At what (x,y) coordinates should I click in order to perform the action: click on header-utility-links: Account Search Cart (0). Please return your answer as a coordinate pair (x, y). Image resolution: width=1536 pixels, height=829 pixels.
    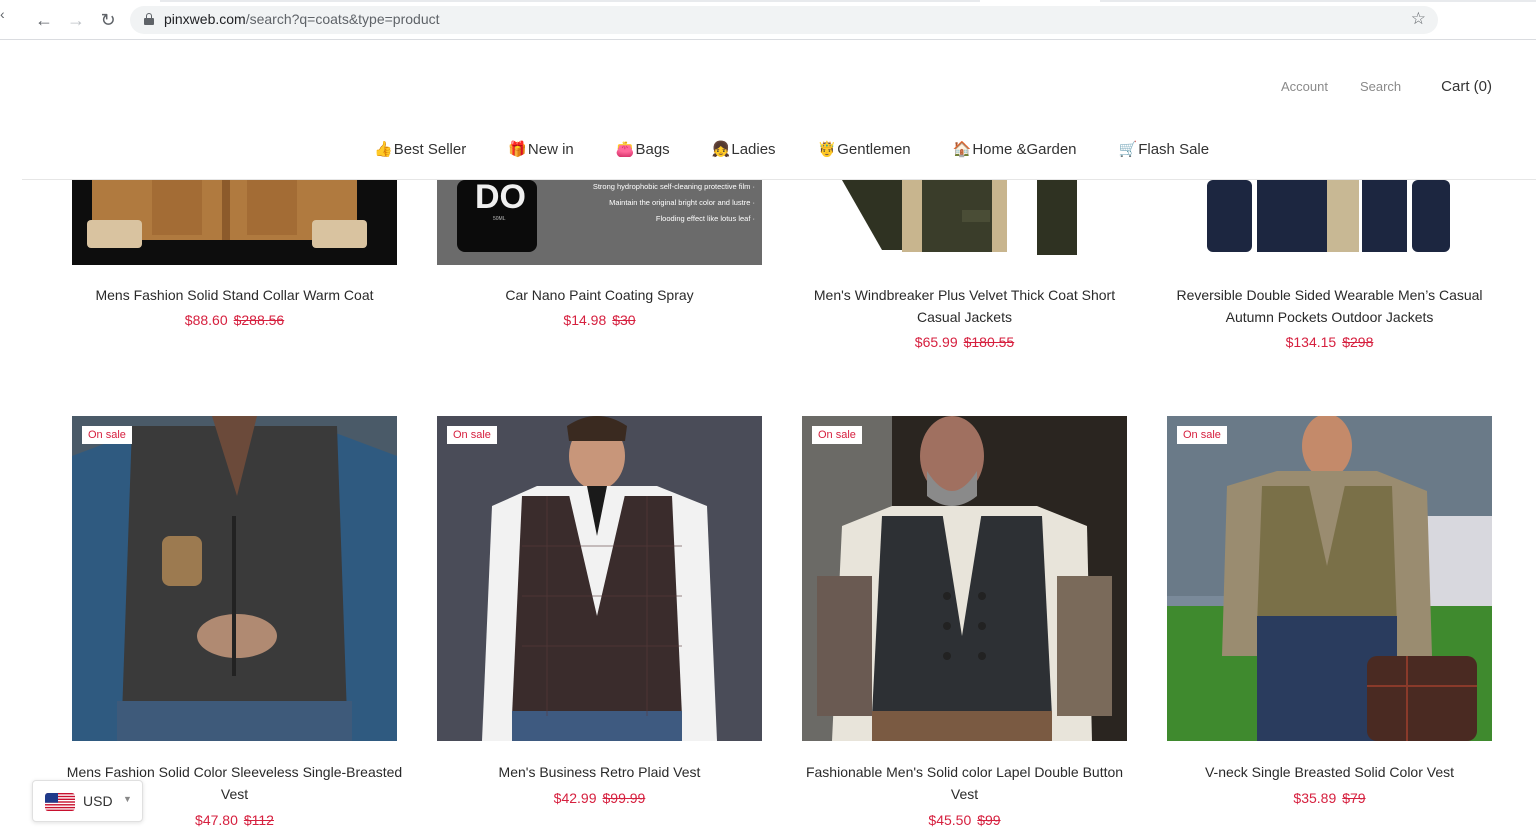
    Looking at the image, I should click on (1370, 86).